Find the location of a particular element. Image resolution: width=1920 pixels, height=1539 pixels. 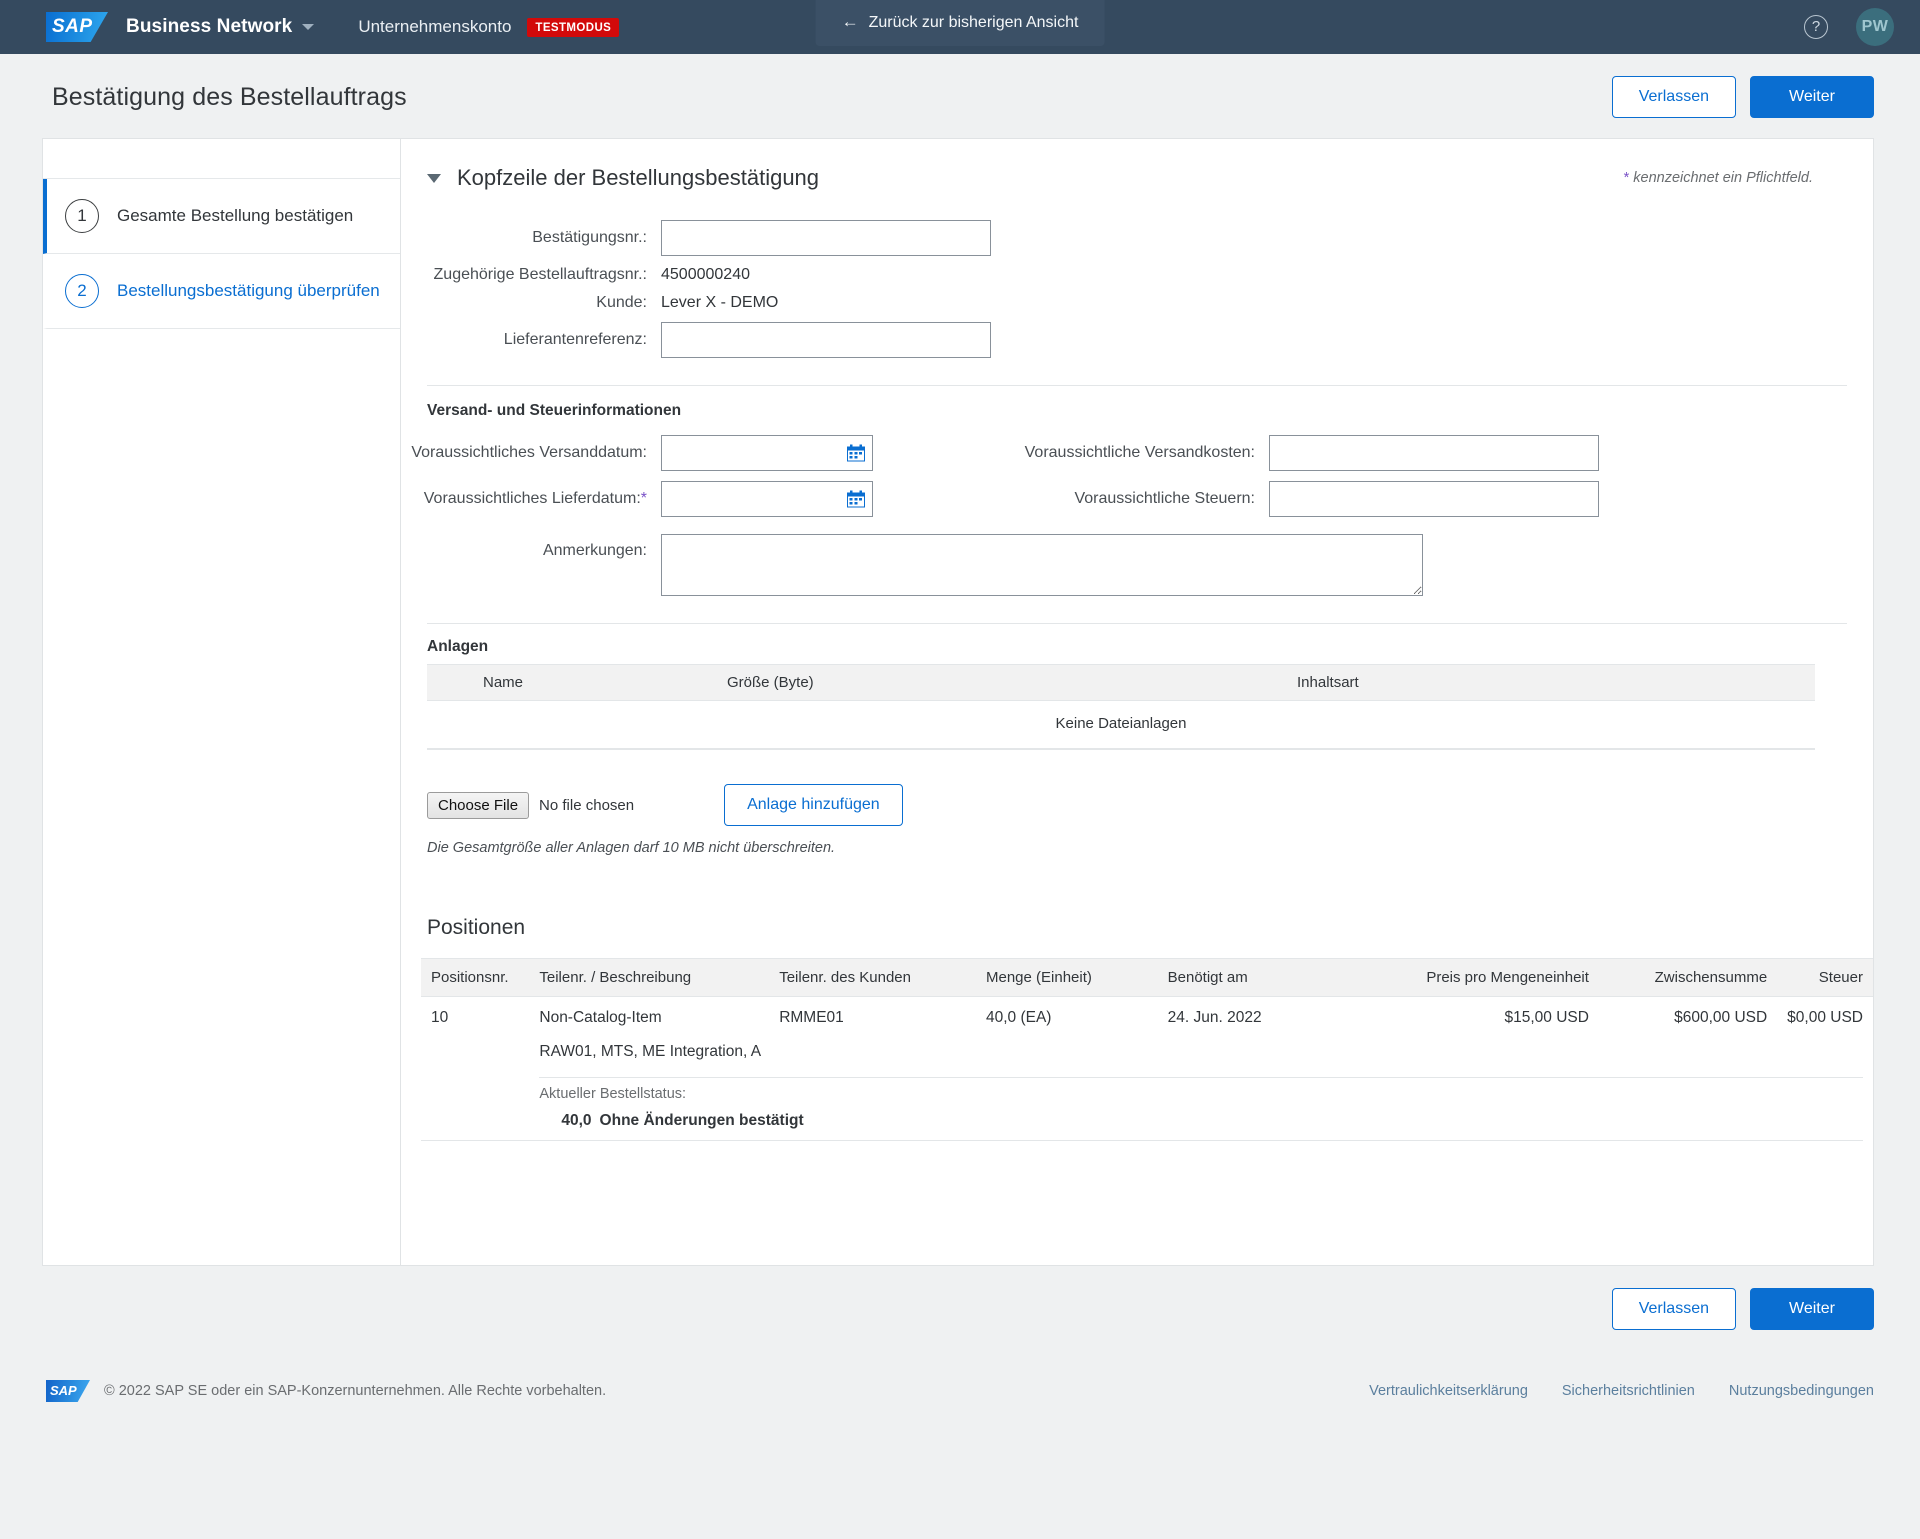

order-status-text: Ohne Änderungen bestätigt is located at coordinates (701, 1120).